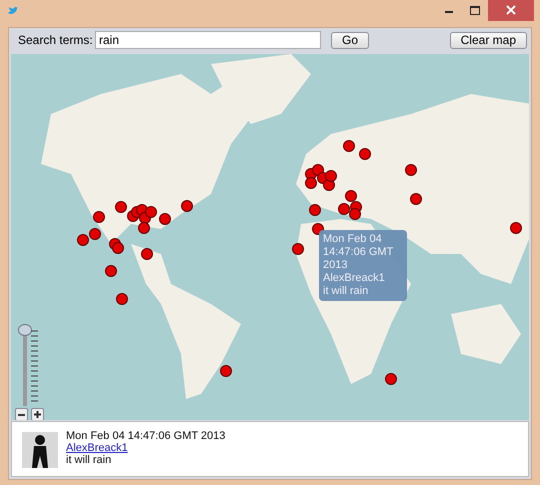 This screenshot has width=540, height=485. What do you see at coordinates (56, 40) in the screenshot?
I see `search-label: Search terms:` at bounding box center [56, 40].